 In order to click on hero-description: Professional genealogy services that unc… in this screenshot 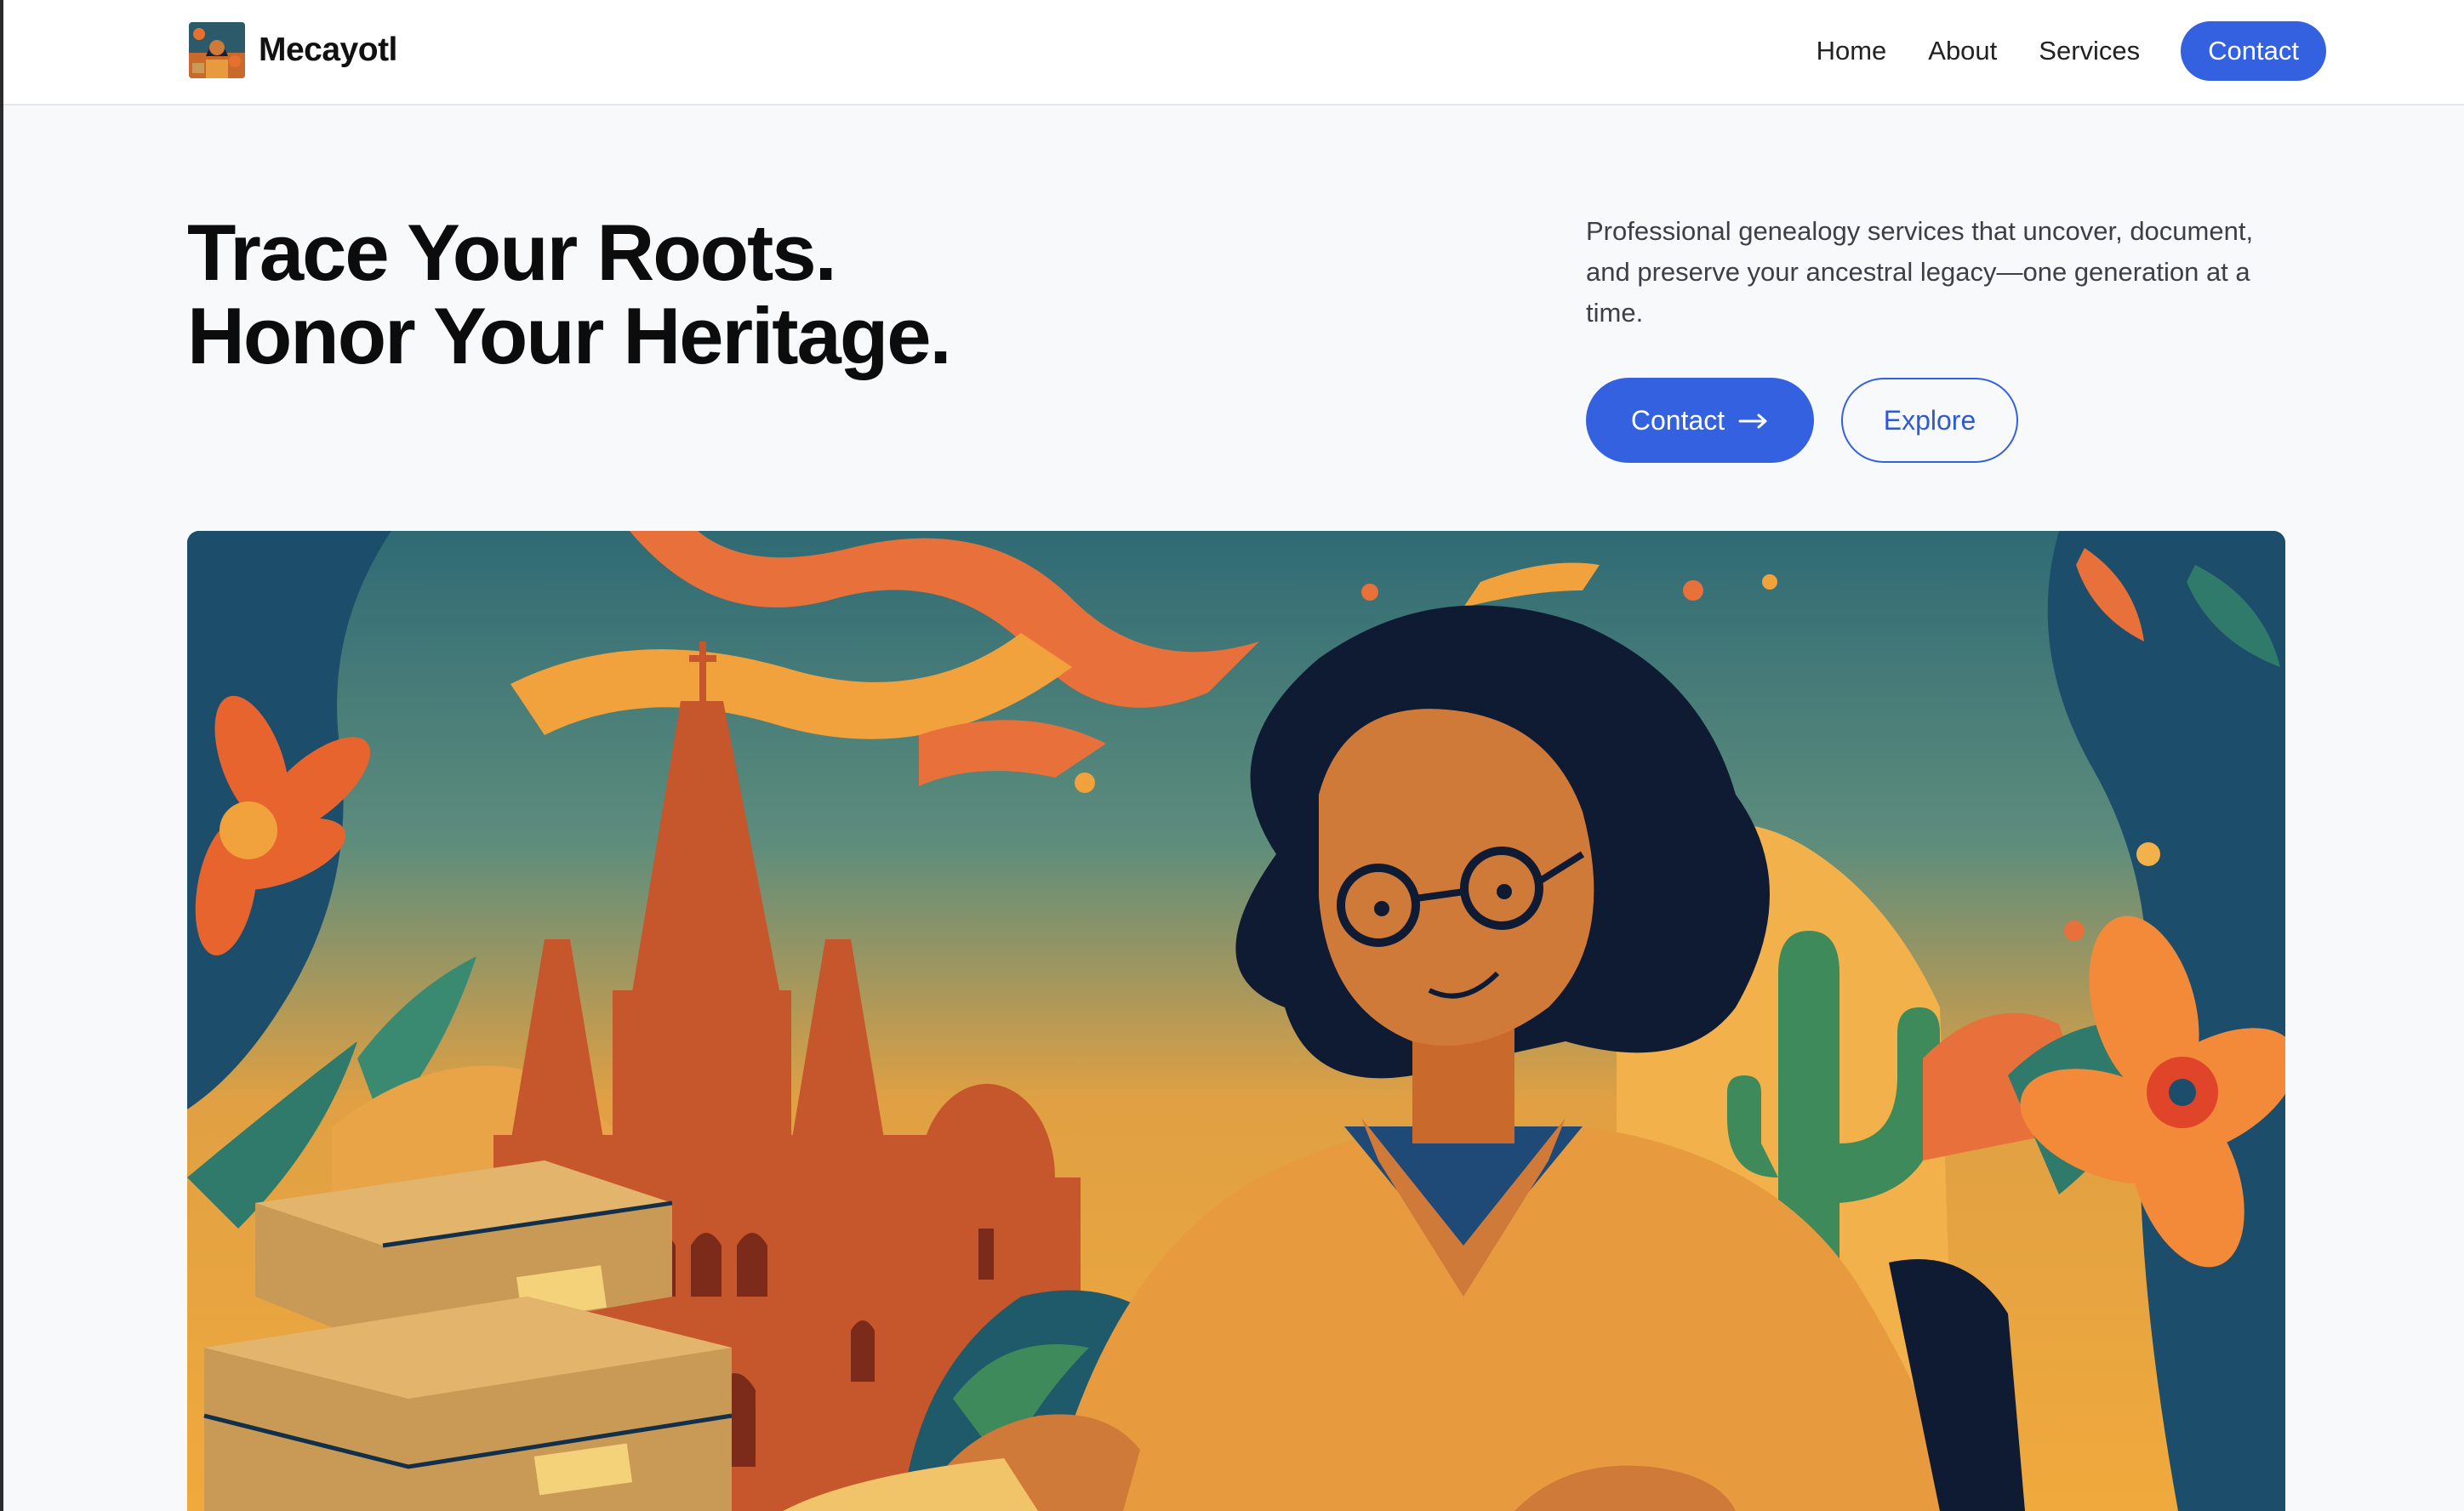, I will do `click(1920, 272)`.